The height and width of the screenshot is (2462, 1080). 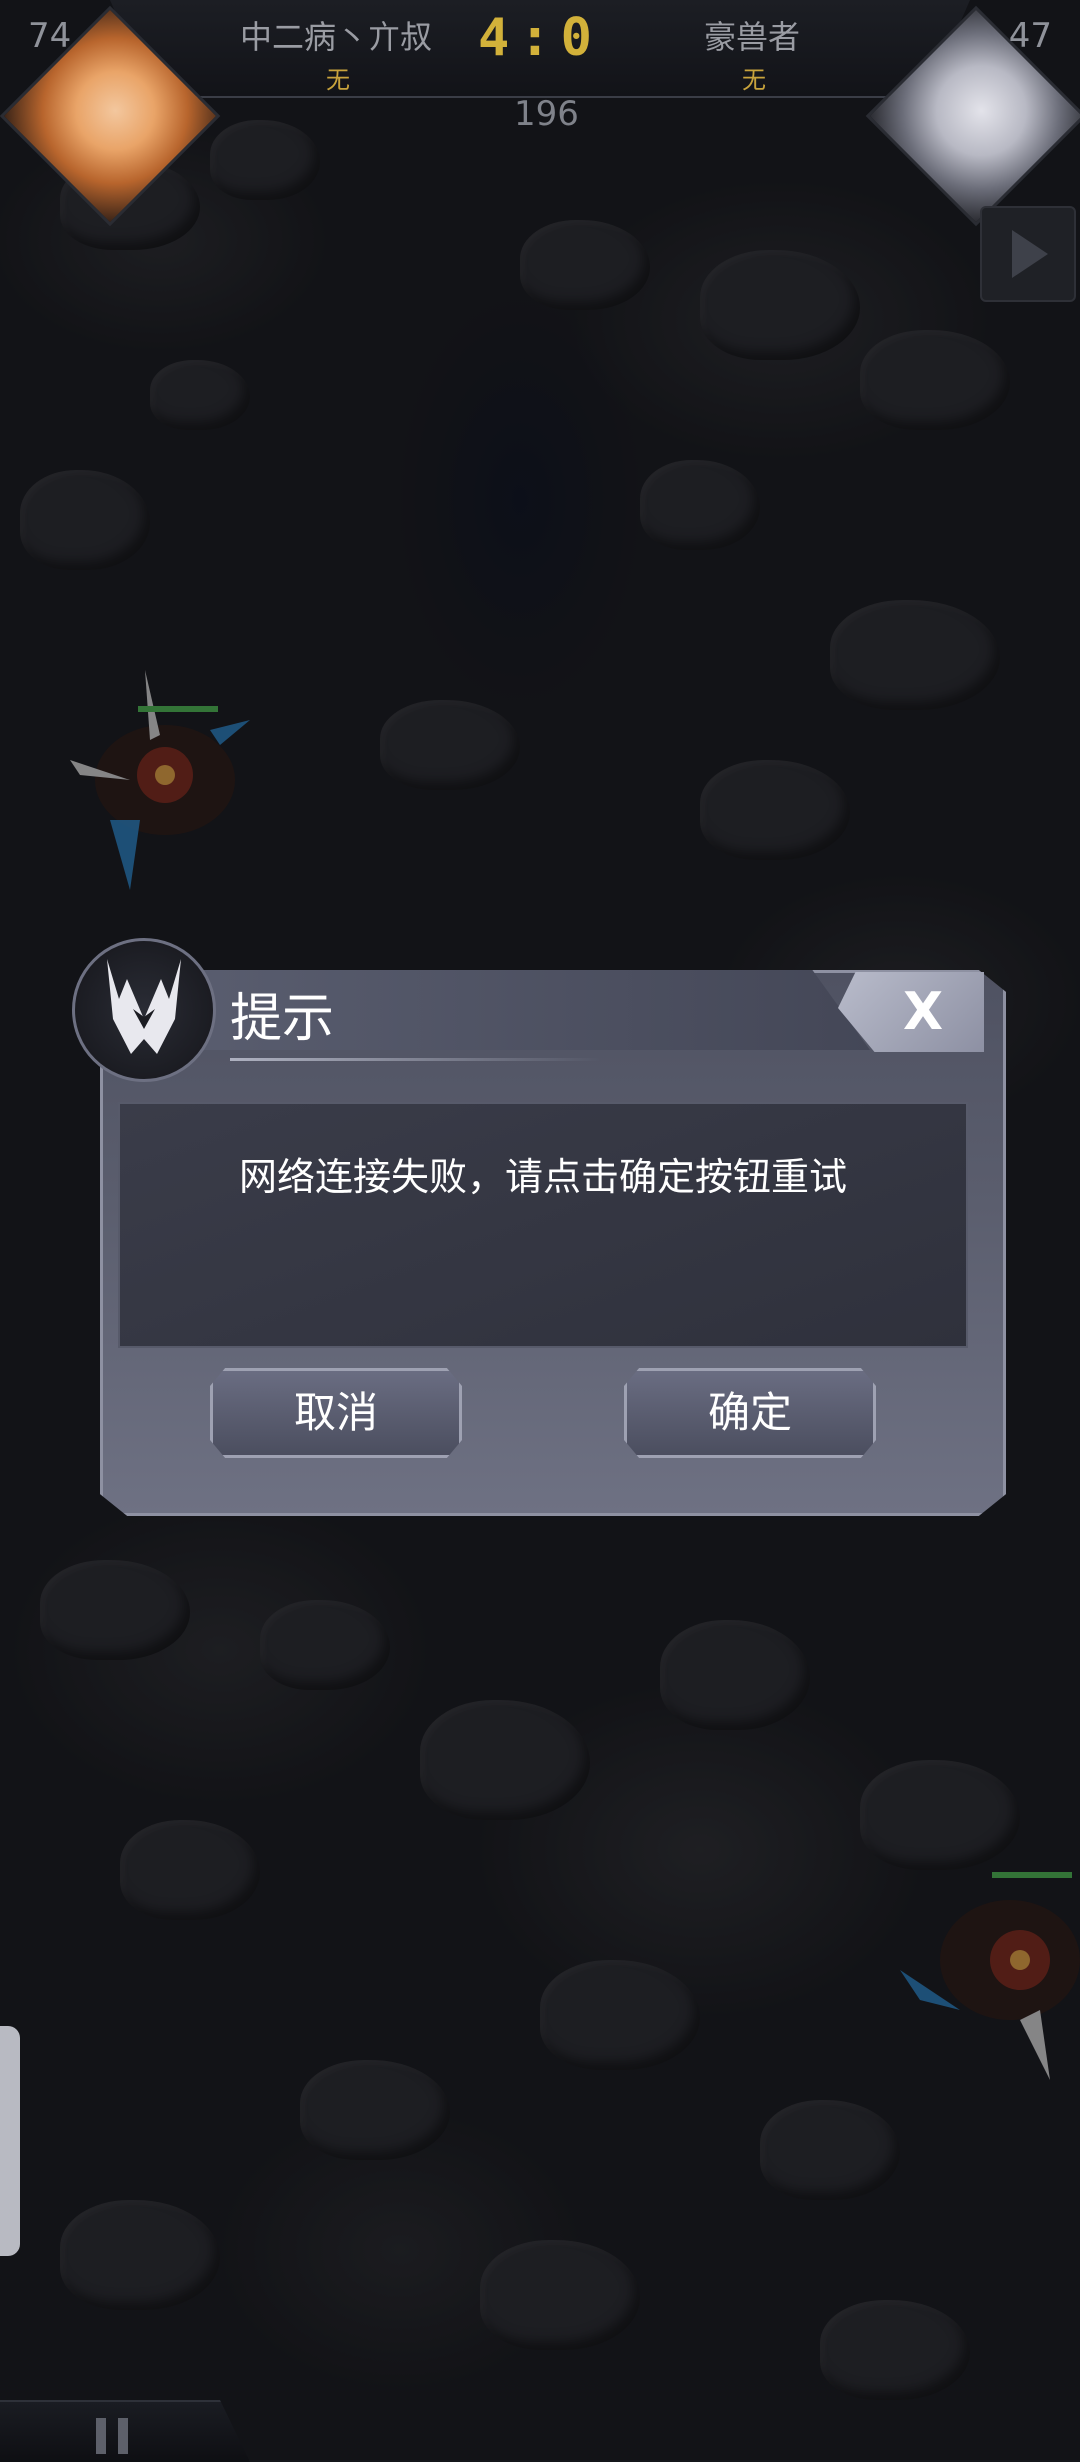 I want to click on match-score: 4:0, so click(x=540, y=38).